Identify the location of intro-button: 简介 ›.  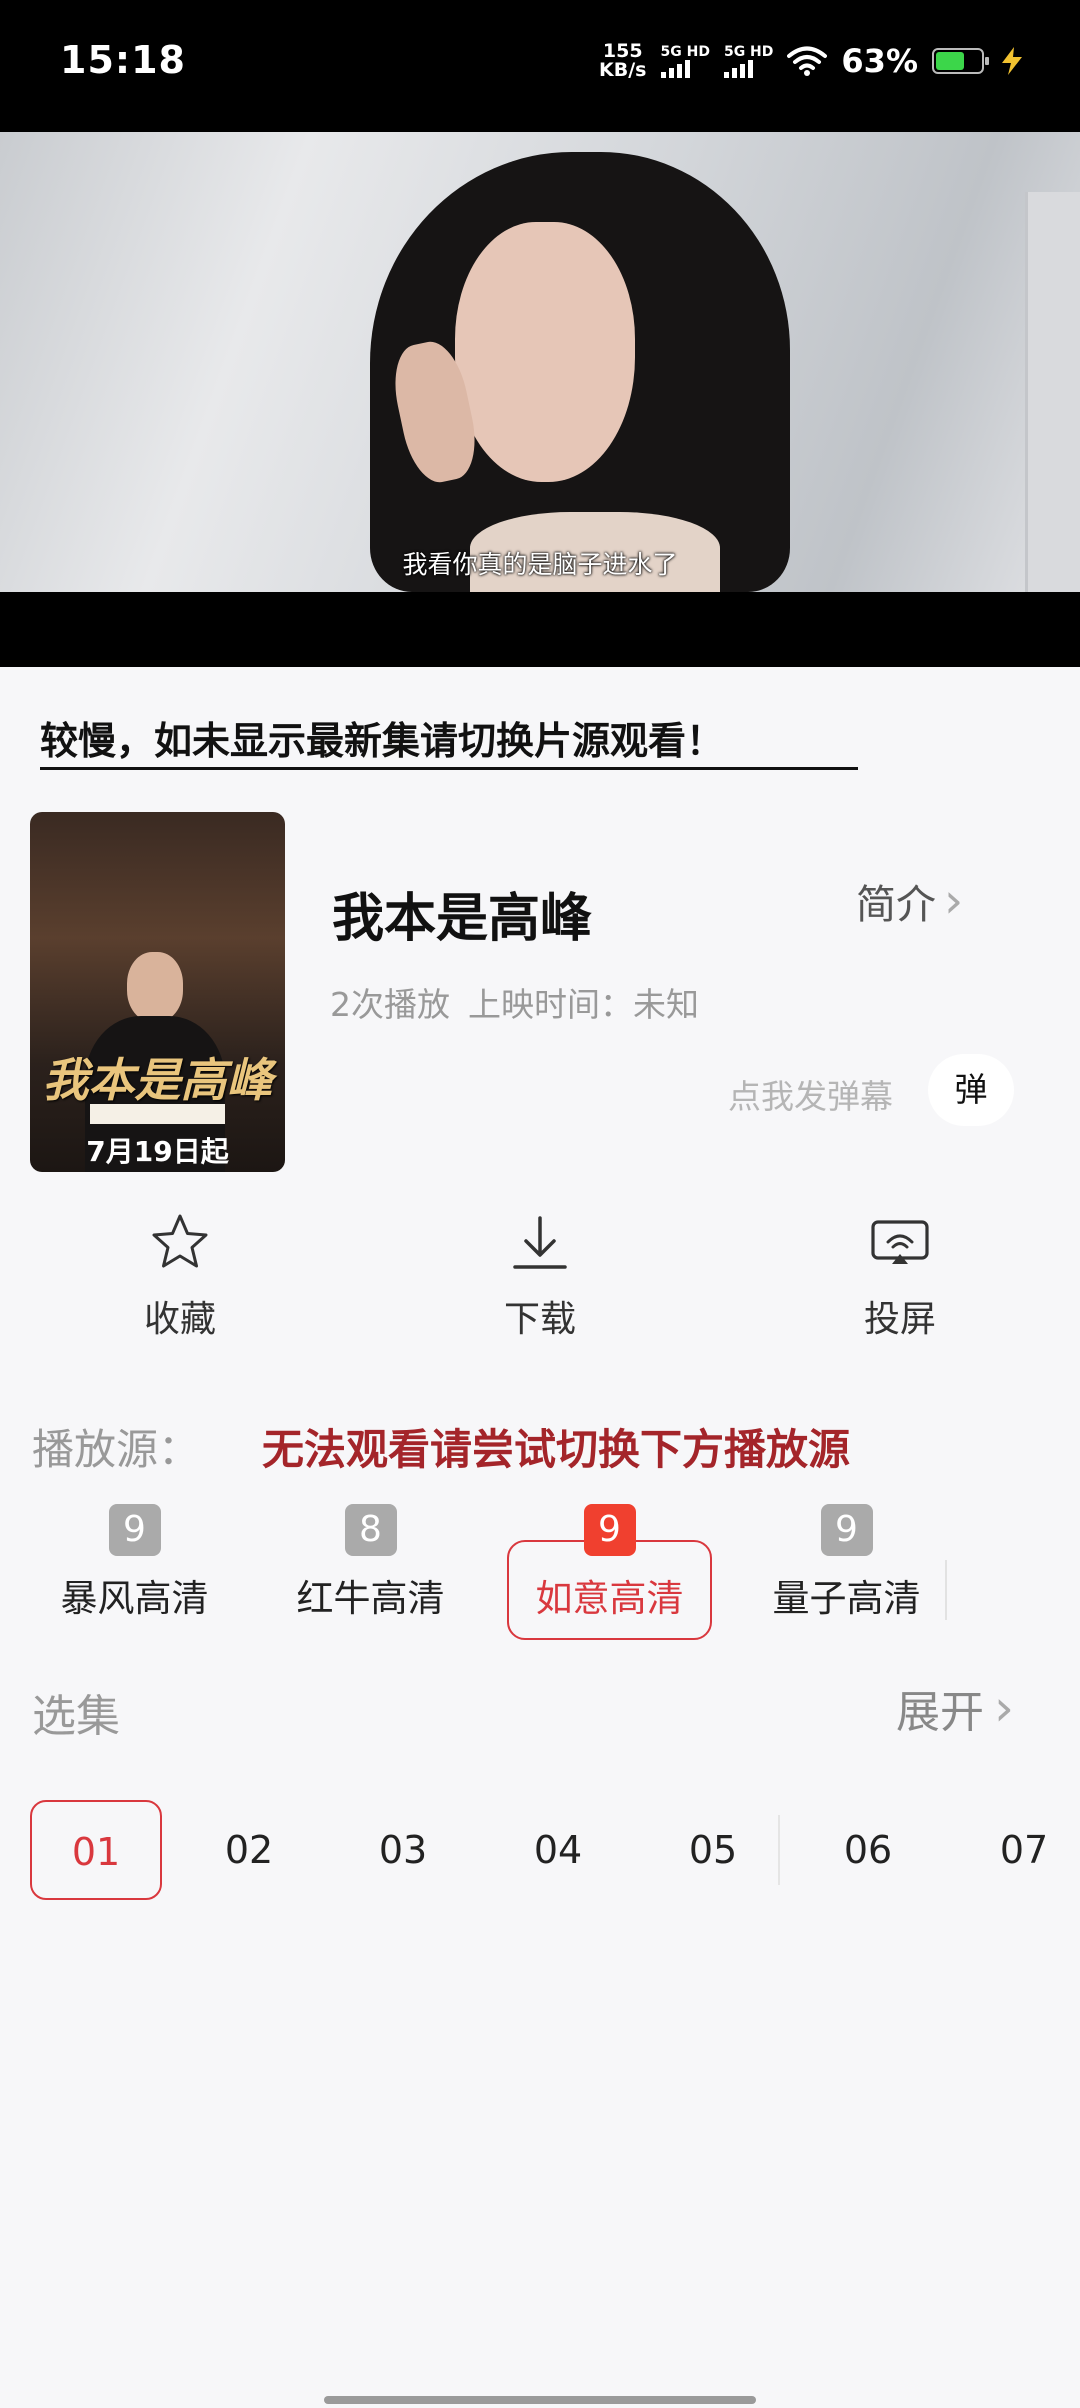
(909, 901).